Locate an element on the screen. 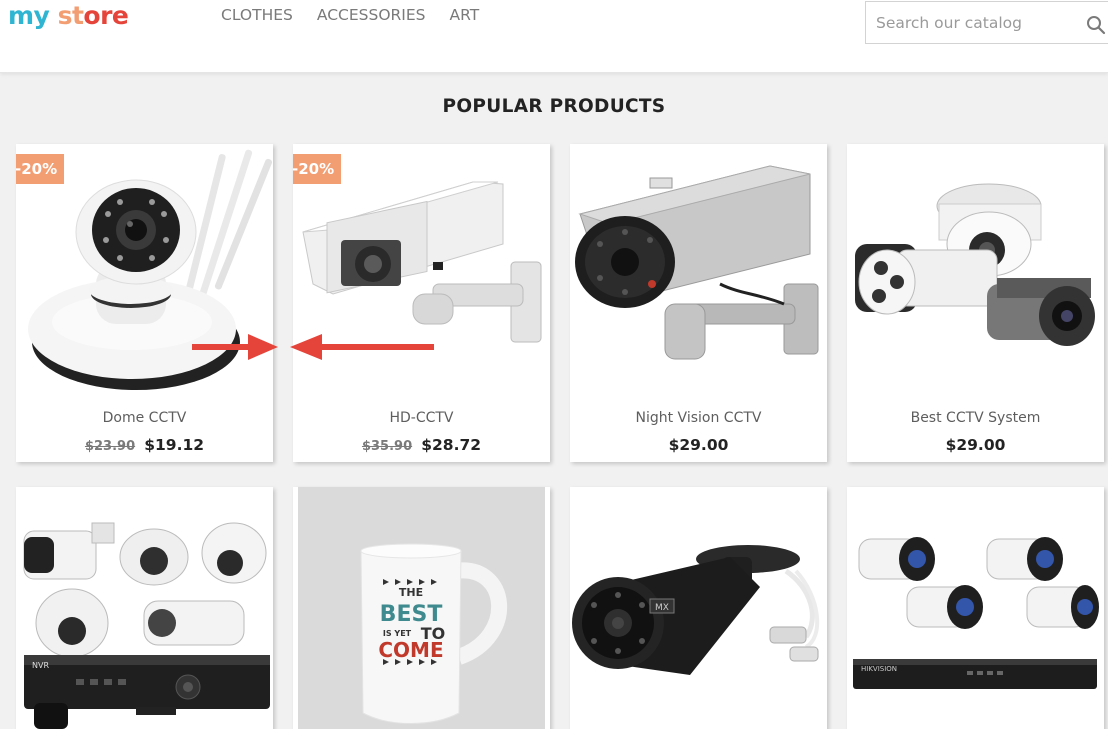  product-image: MX is located at coordinates (698, 608).